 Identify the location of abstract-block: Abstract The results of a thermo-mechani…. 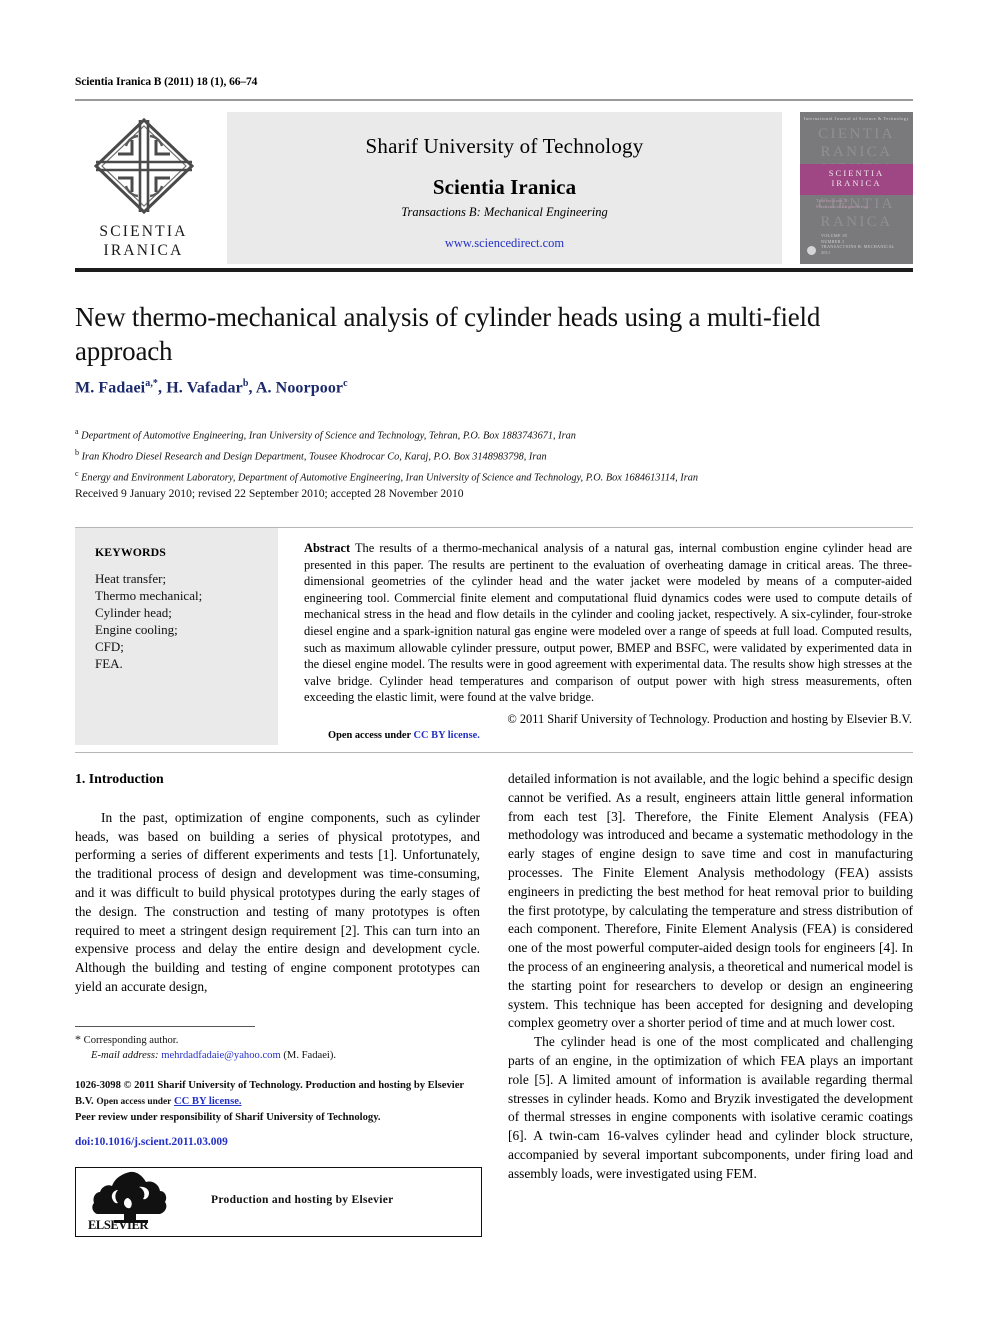
(608, 642).